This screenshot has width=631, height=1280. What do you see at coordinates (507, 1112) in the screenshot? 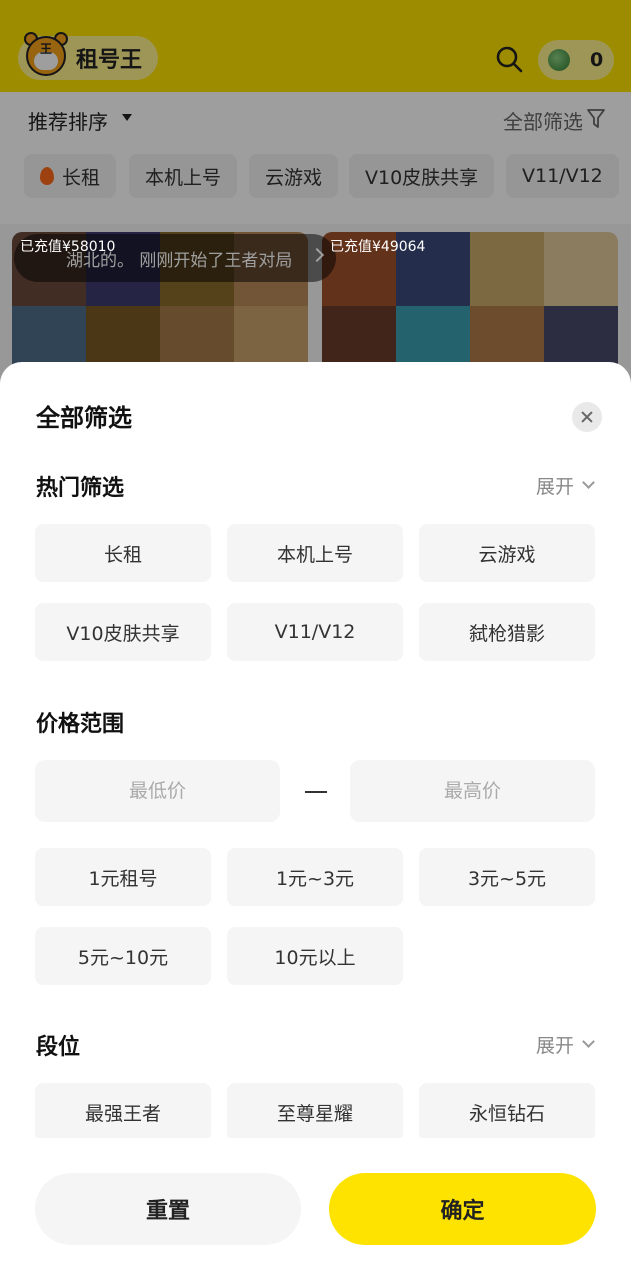
I see `rank-option: 永恒钻石` at bounding box center [507, 1112].